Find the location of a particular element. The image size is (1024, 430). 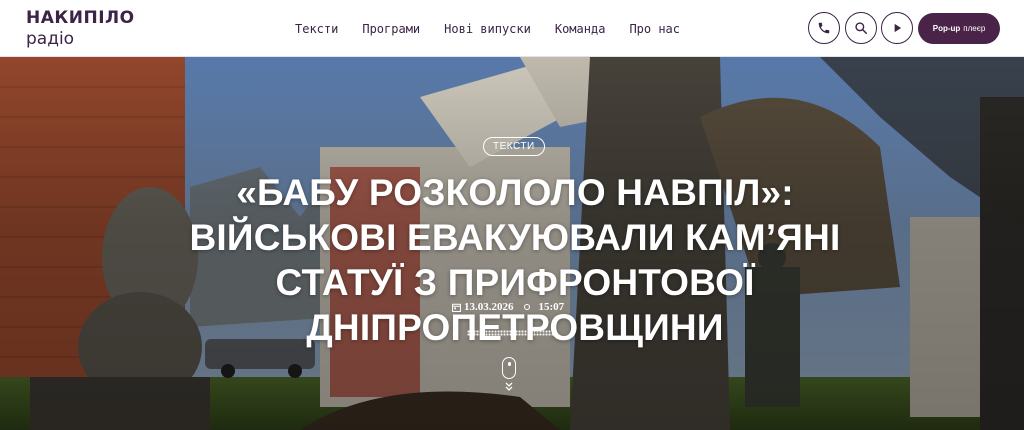

search-icon is located at coordinates (861, 28).